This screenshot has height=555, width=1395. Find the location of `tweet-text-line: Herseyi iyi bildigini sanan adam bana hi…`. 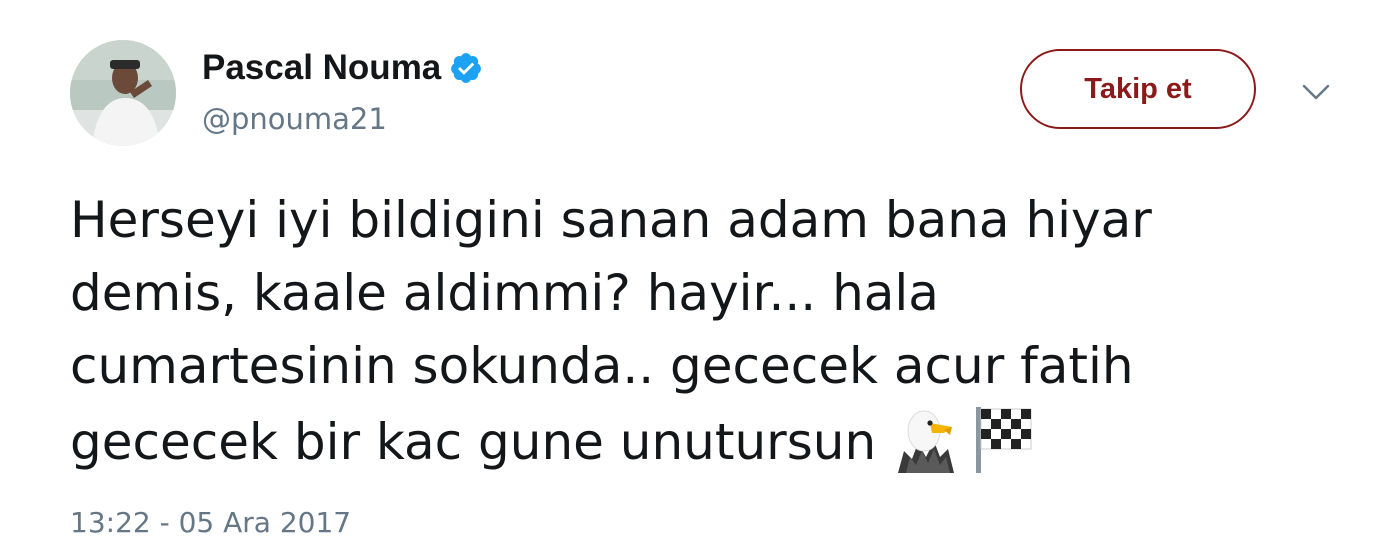

tweet-text-line: Herseyi iyi bildigini sanan adam bana hi… is located at coordinates (611, 220).